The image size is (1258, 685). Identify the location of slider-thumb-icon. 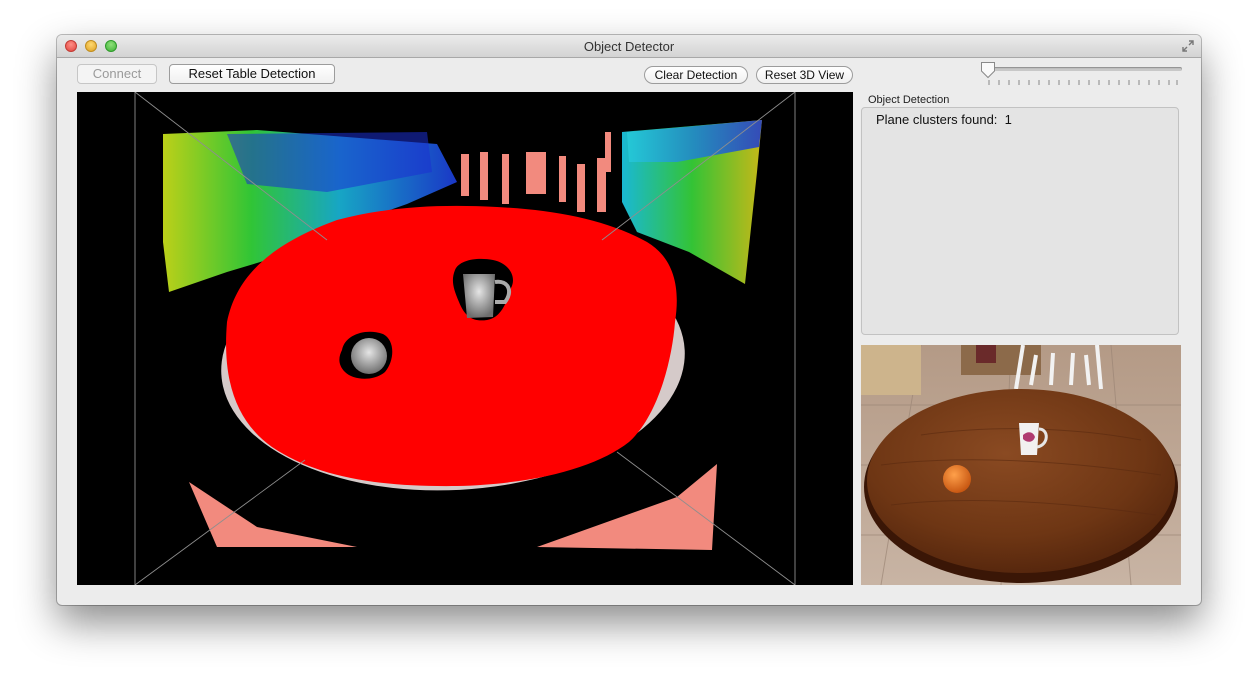
(988, 70).